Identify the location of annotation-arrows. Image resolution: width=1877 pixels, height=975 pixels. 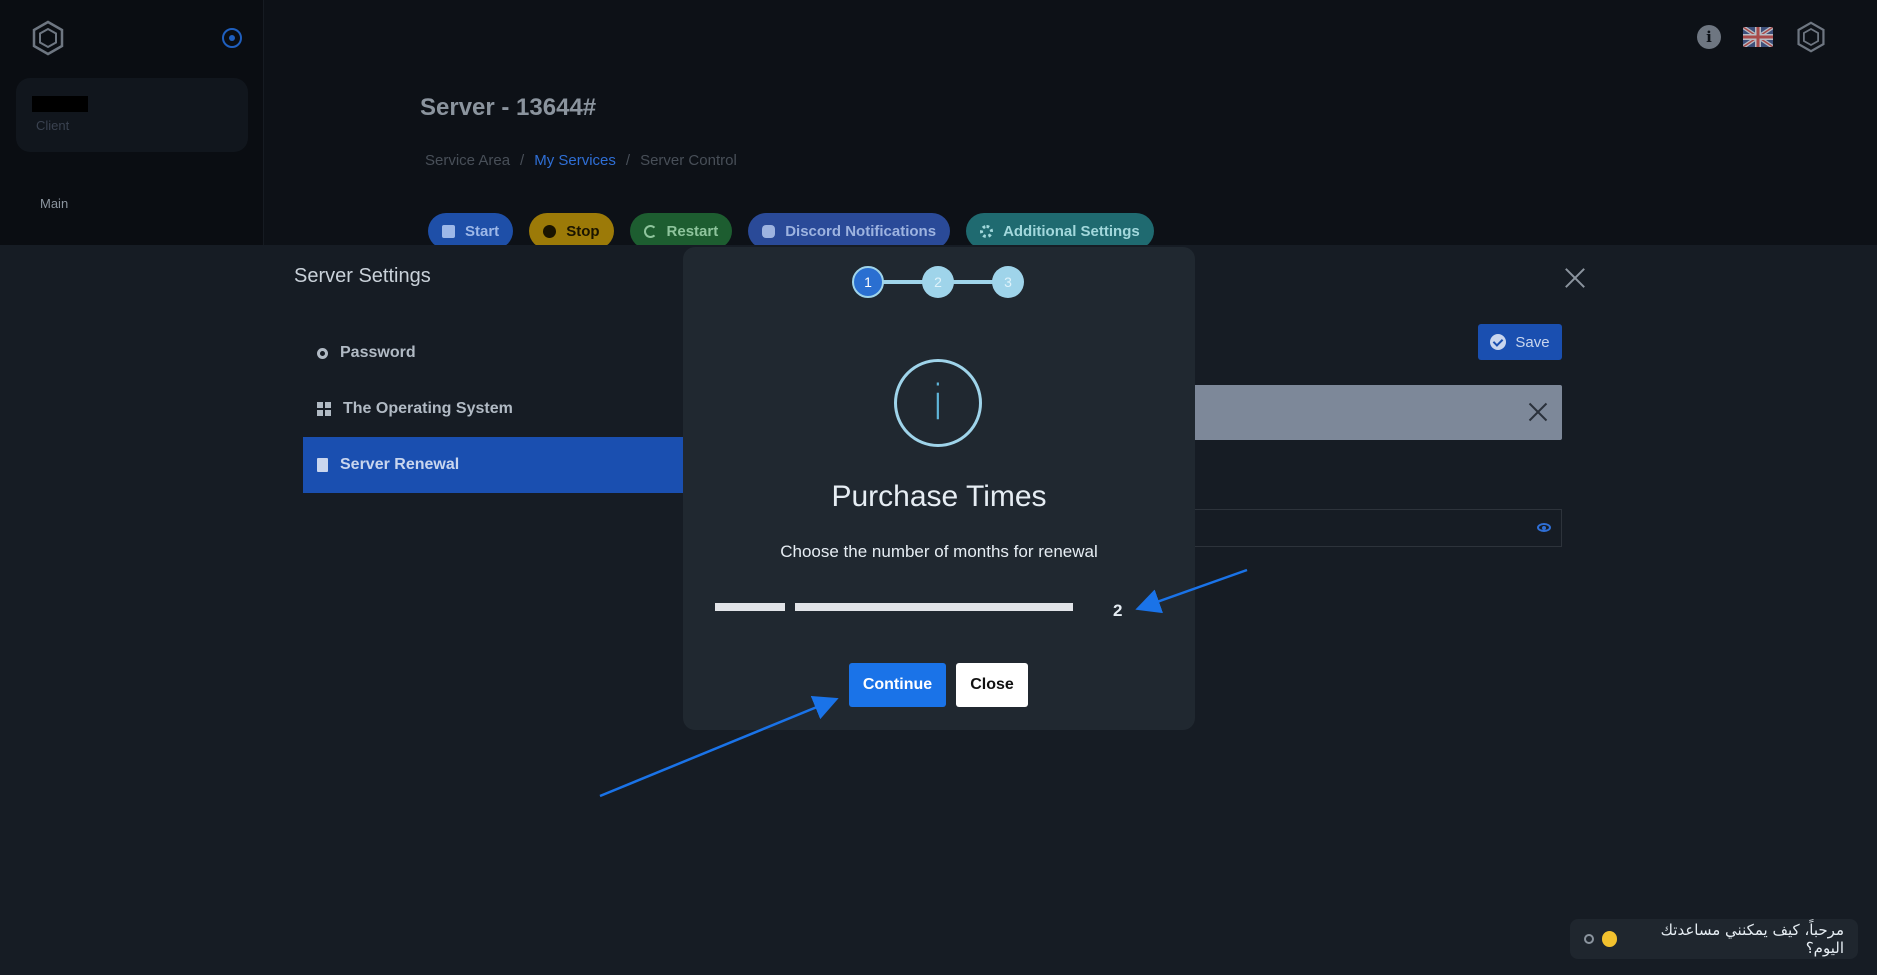
(923, 683).